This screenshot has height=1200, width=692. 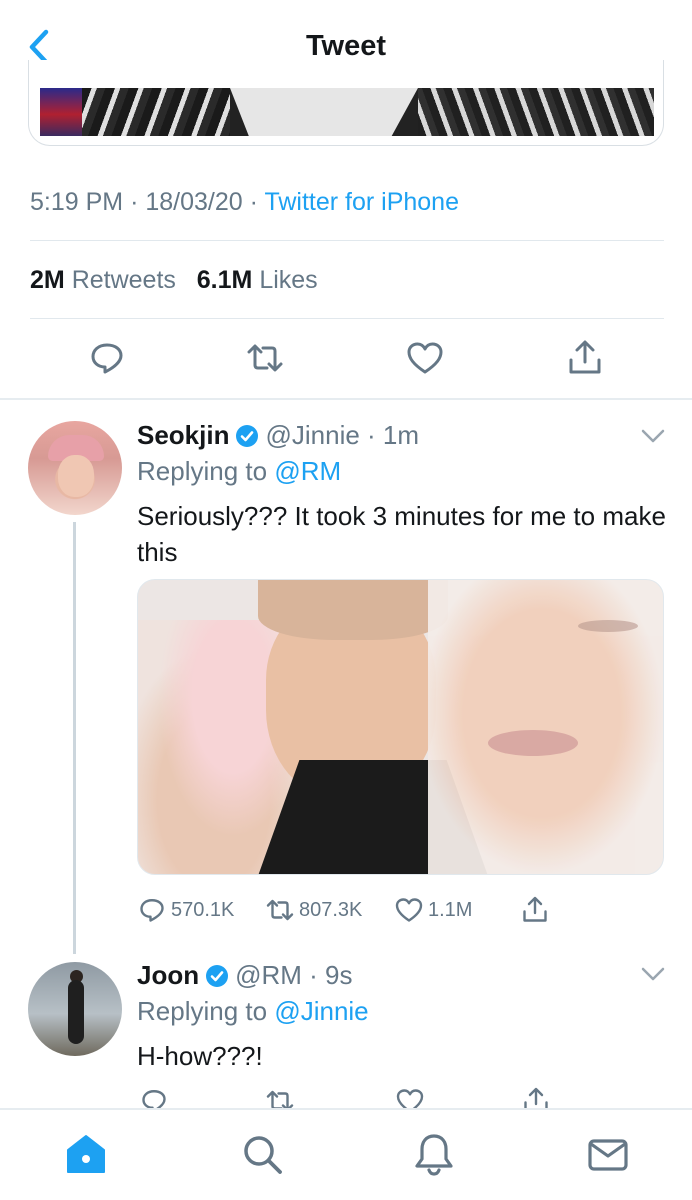 What do you see at coordinates (361, 202) in the screenshot?
I see `tweet-source-link: Twitter for iPhone` at bounding box center [361, 202].